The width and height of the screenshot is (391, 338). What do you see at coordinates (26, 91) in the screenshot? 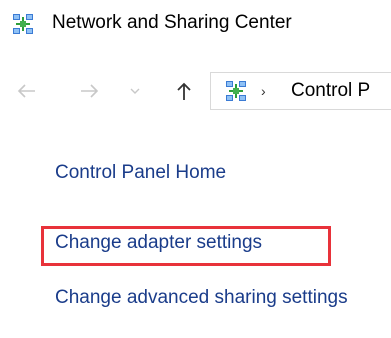
I see `arrow-left-icon` at bounding box center [26, 91].